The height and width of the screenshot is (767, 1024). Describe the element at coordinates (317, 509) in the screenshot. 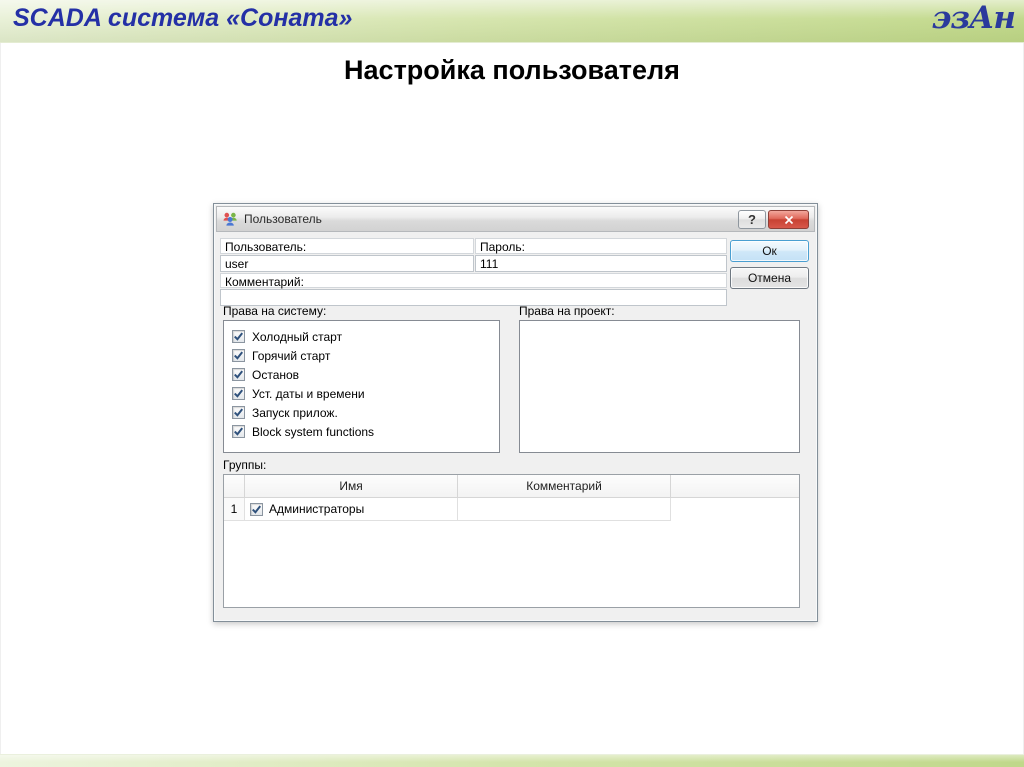

I see `group-name-label: Администраторы` at that location.